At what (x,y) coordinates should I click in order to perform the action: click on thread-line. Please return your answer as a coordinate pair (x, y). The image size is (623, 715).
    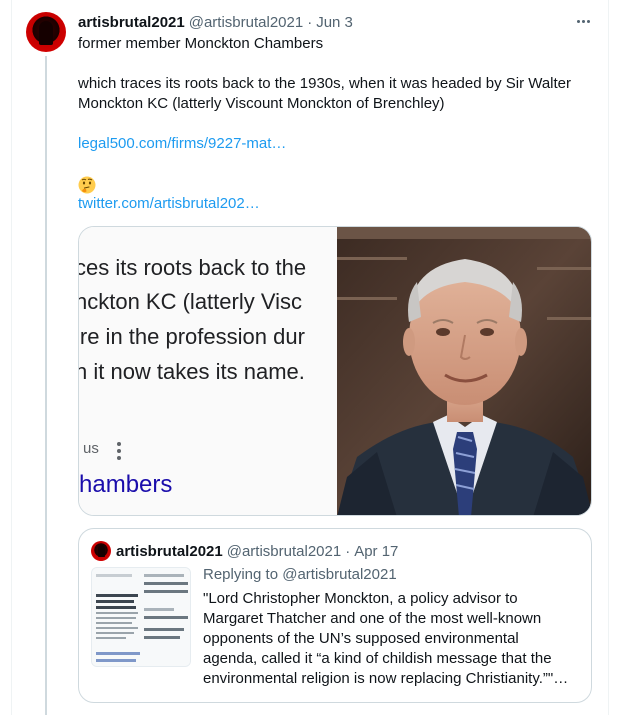
    Looking at the image, I should click on (46, 385).